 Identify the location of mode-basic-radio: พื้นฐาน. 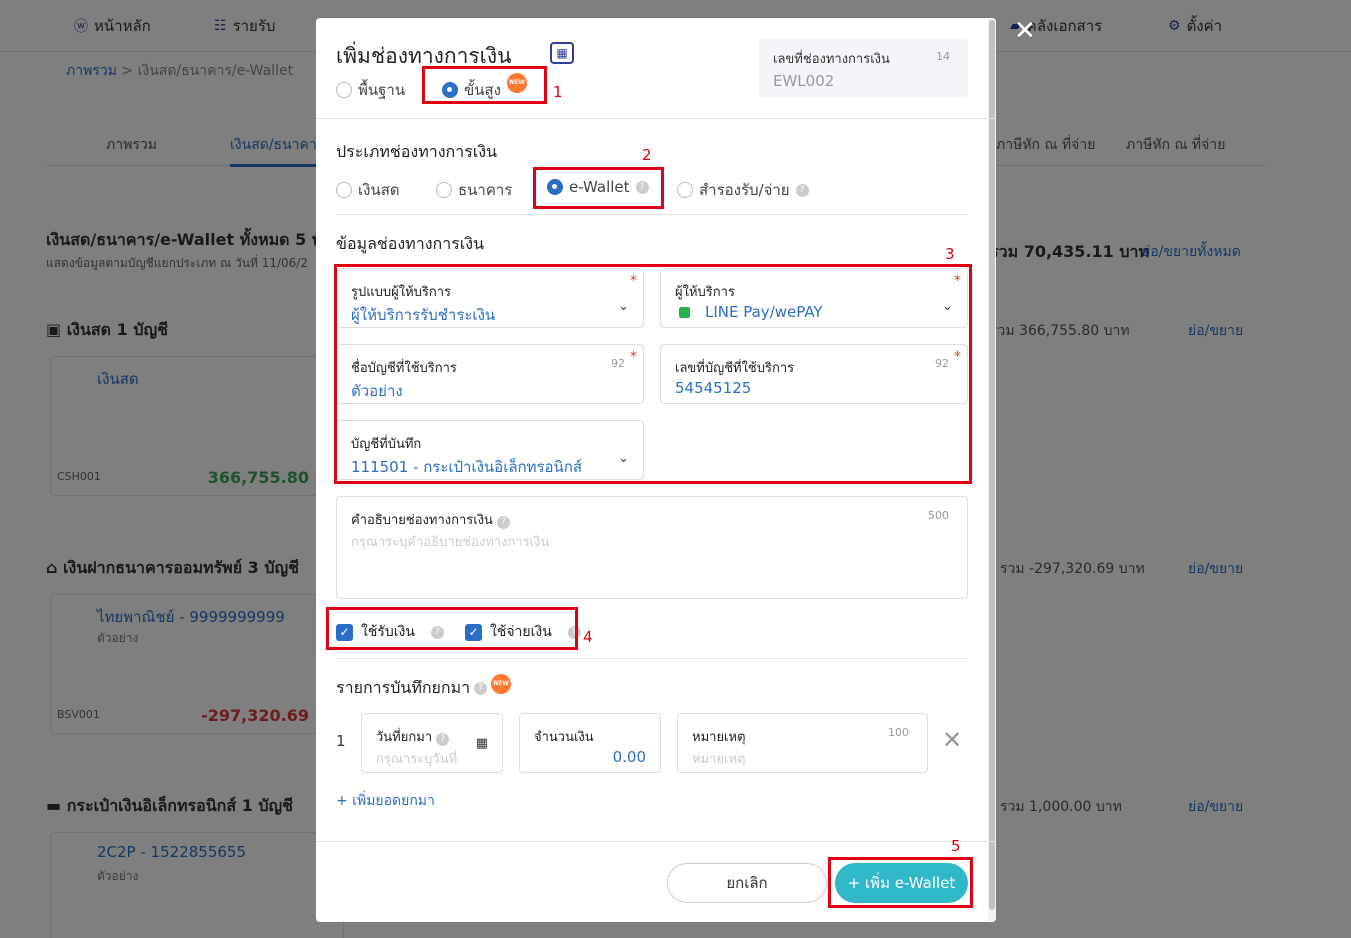
(370, 90).